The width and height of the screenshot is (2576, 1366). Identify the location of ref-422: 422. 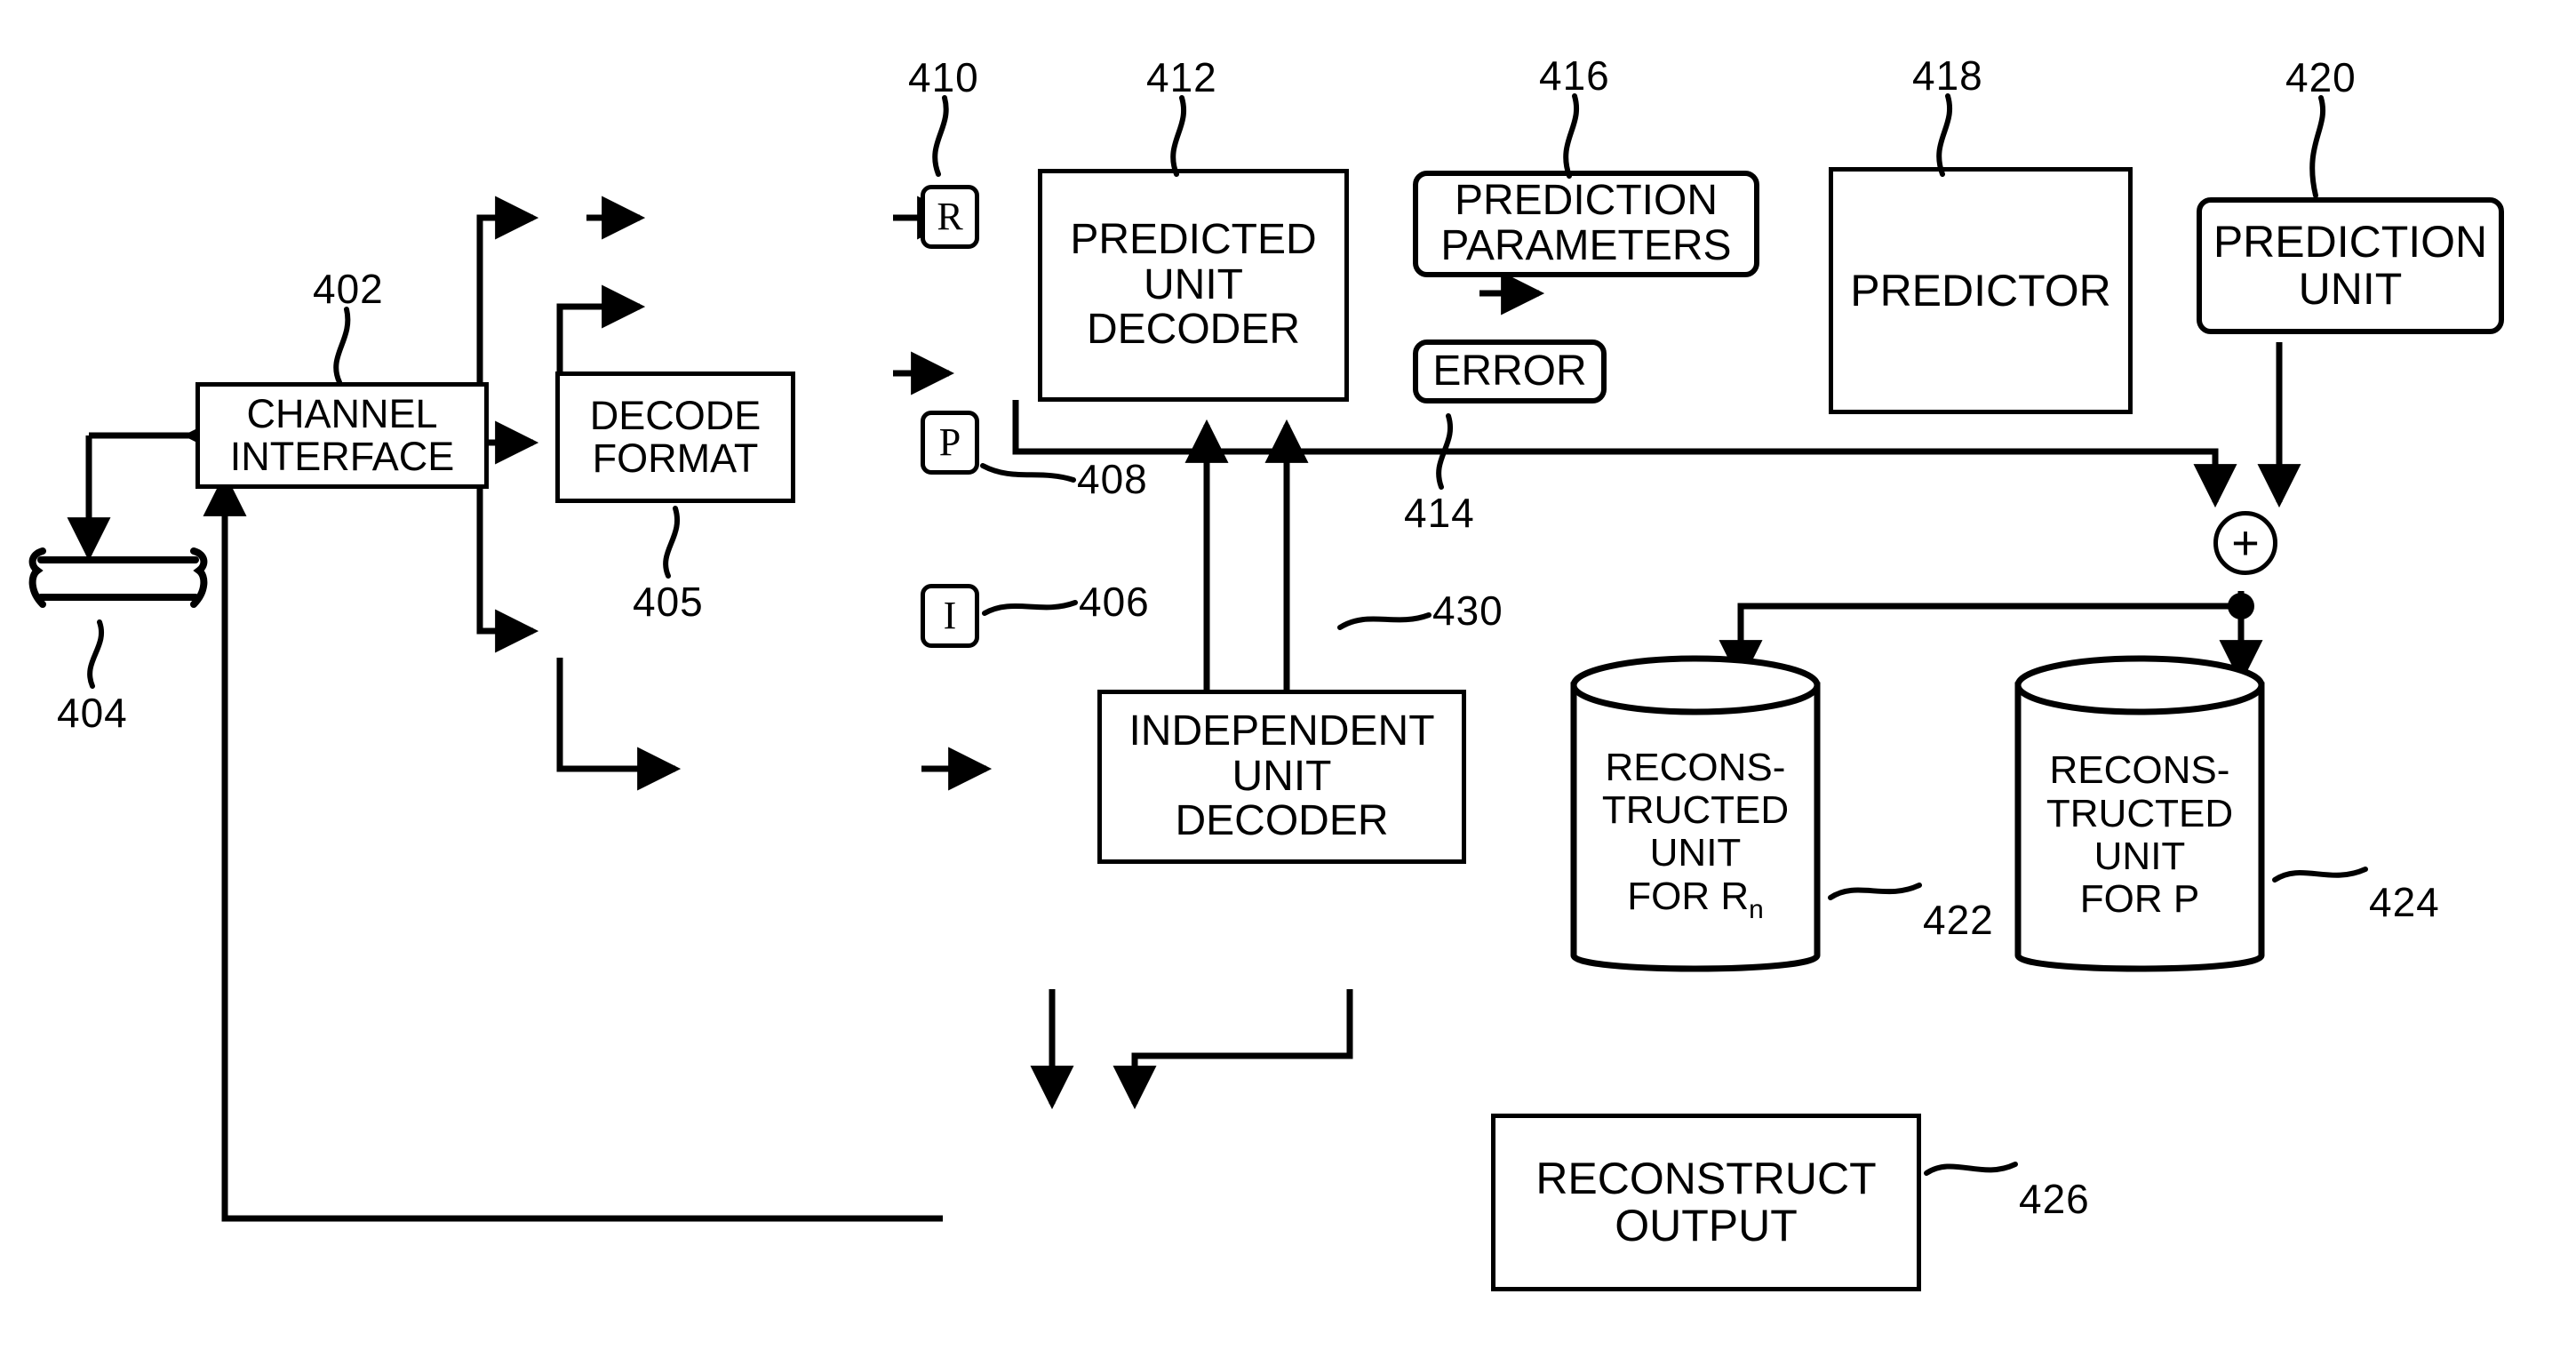
(1958, 920).